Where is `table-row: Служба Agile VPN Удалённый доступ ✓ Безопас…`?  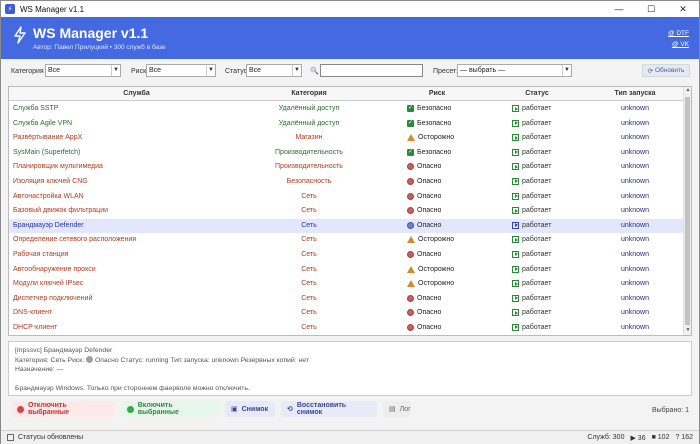
table-row: Служба Agile VPN Удалённый доступ ✓ Безопас… is located at coordinates (347, 124).